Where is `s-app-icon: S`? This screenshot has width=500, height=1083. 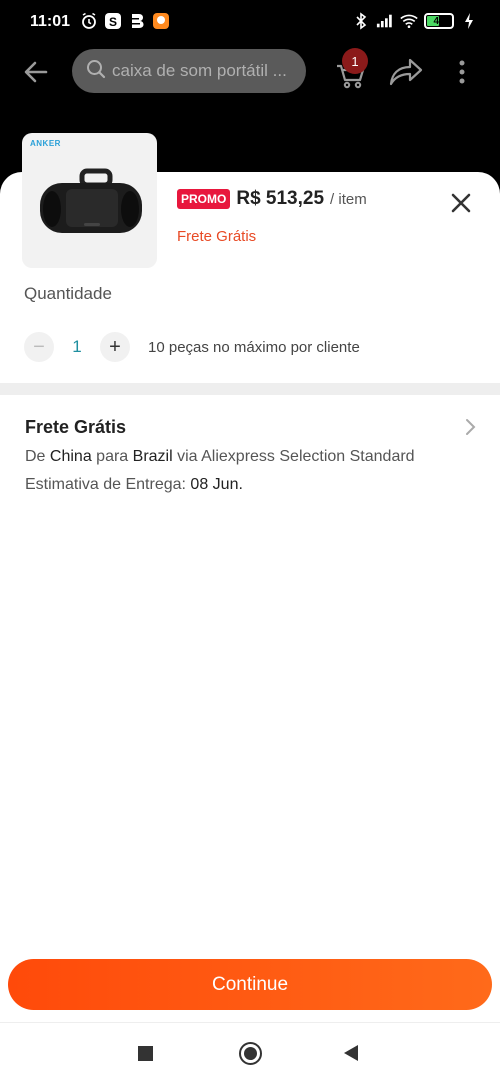
s-app-icon: S is located at coordinates (113, 21).